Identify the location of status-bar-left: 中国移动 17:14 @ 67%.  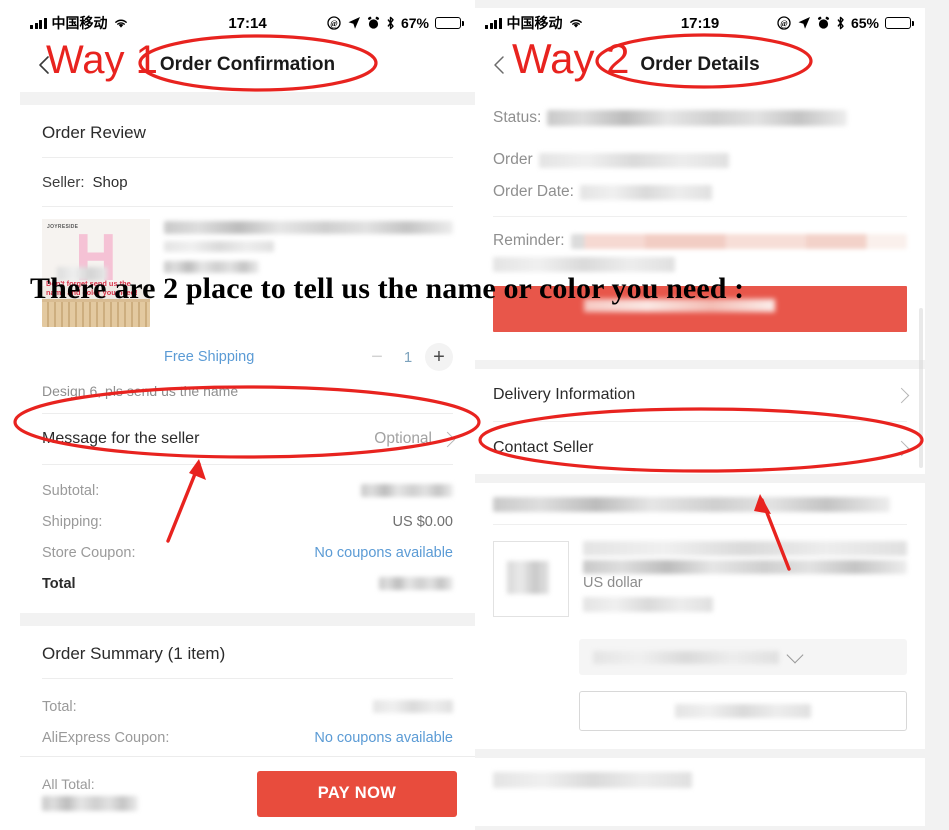
(247, 23).